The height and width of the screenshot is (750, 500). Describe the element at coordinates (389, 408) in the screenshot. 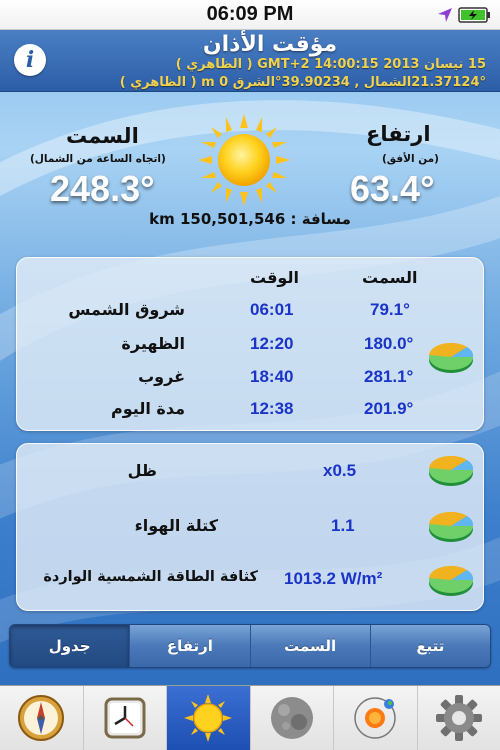

I see `day-length-azimuth: 201.9°` at that location.